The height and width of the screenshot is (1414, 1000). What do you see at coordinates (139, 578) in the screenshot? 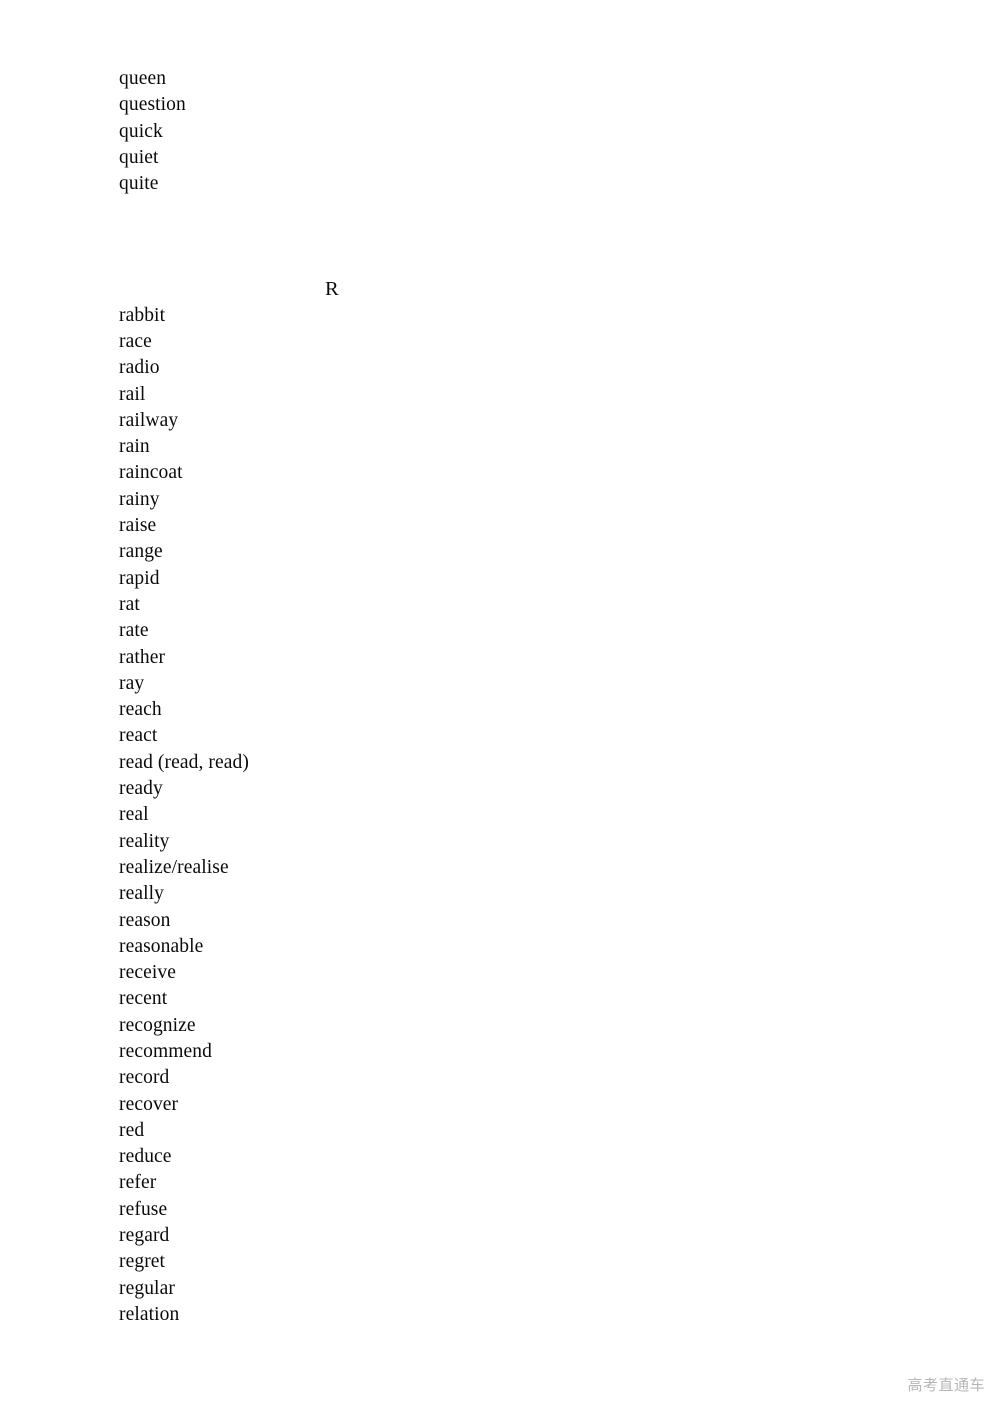
I see `word-list-item: rapid` at bounding box center [139, 578].